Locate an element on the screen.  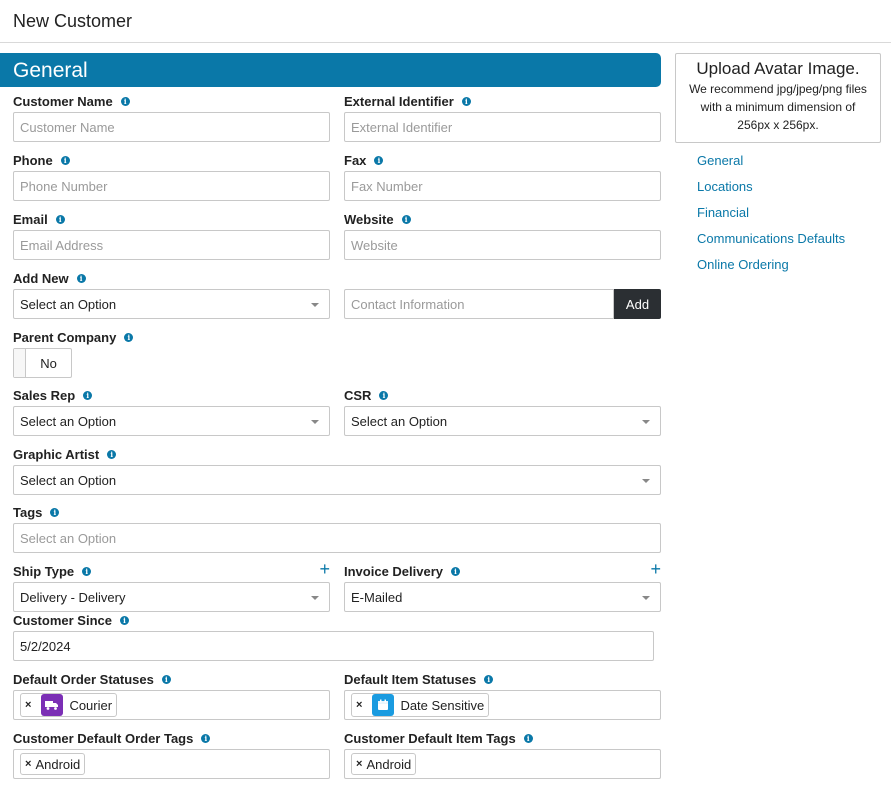
add-contact-button: Add is located at coordinates (637, 304).